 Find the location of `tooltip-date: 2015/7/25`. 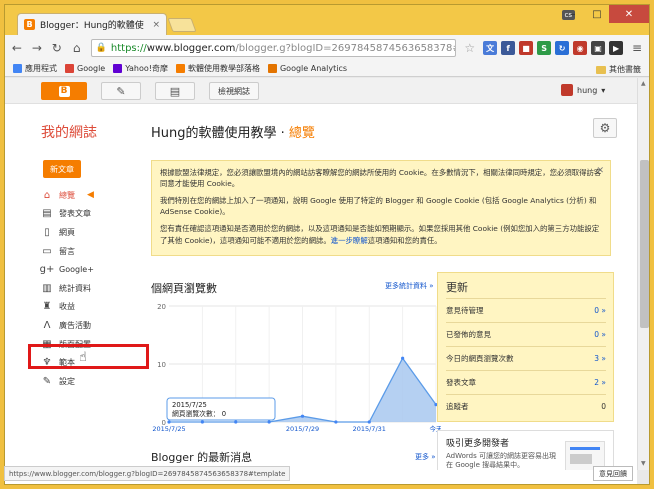

tooltip-date: 2015/7/25 is located at coordinates (189, 405).